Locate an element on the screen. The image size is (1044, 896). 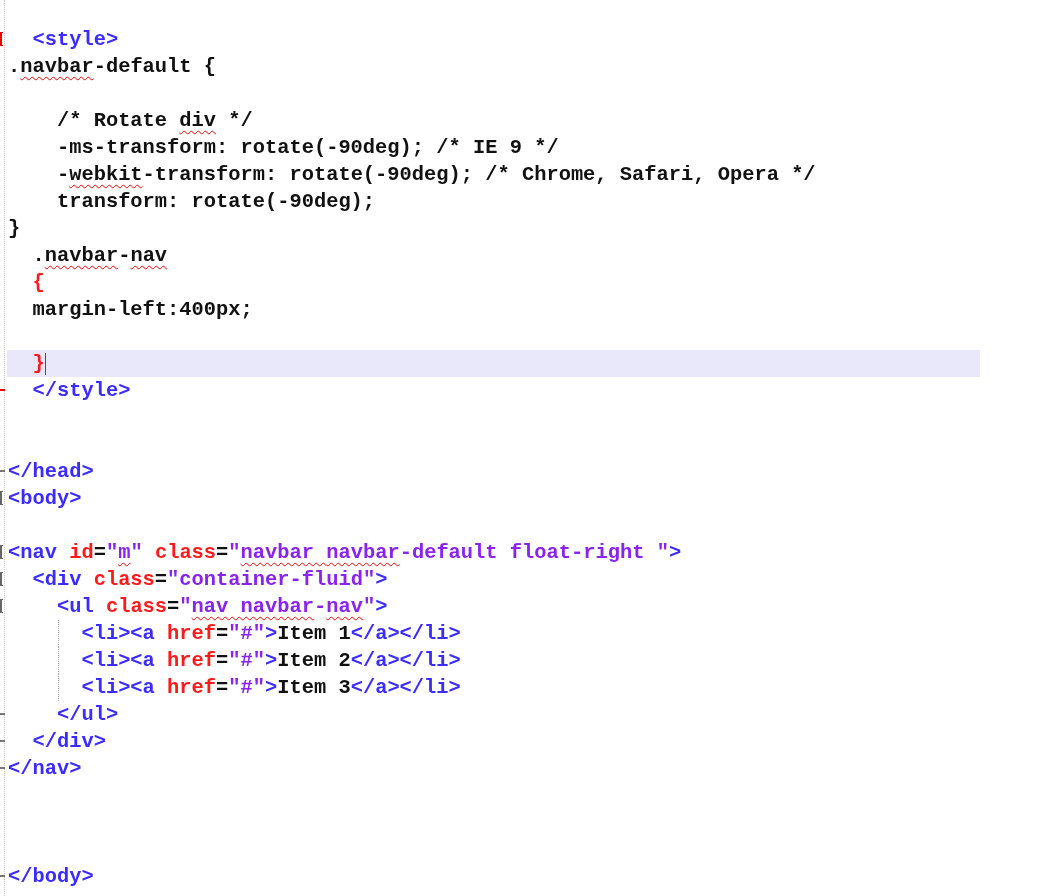
code-line: </head> is located at coordinates (51, 471).